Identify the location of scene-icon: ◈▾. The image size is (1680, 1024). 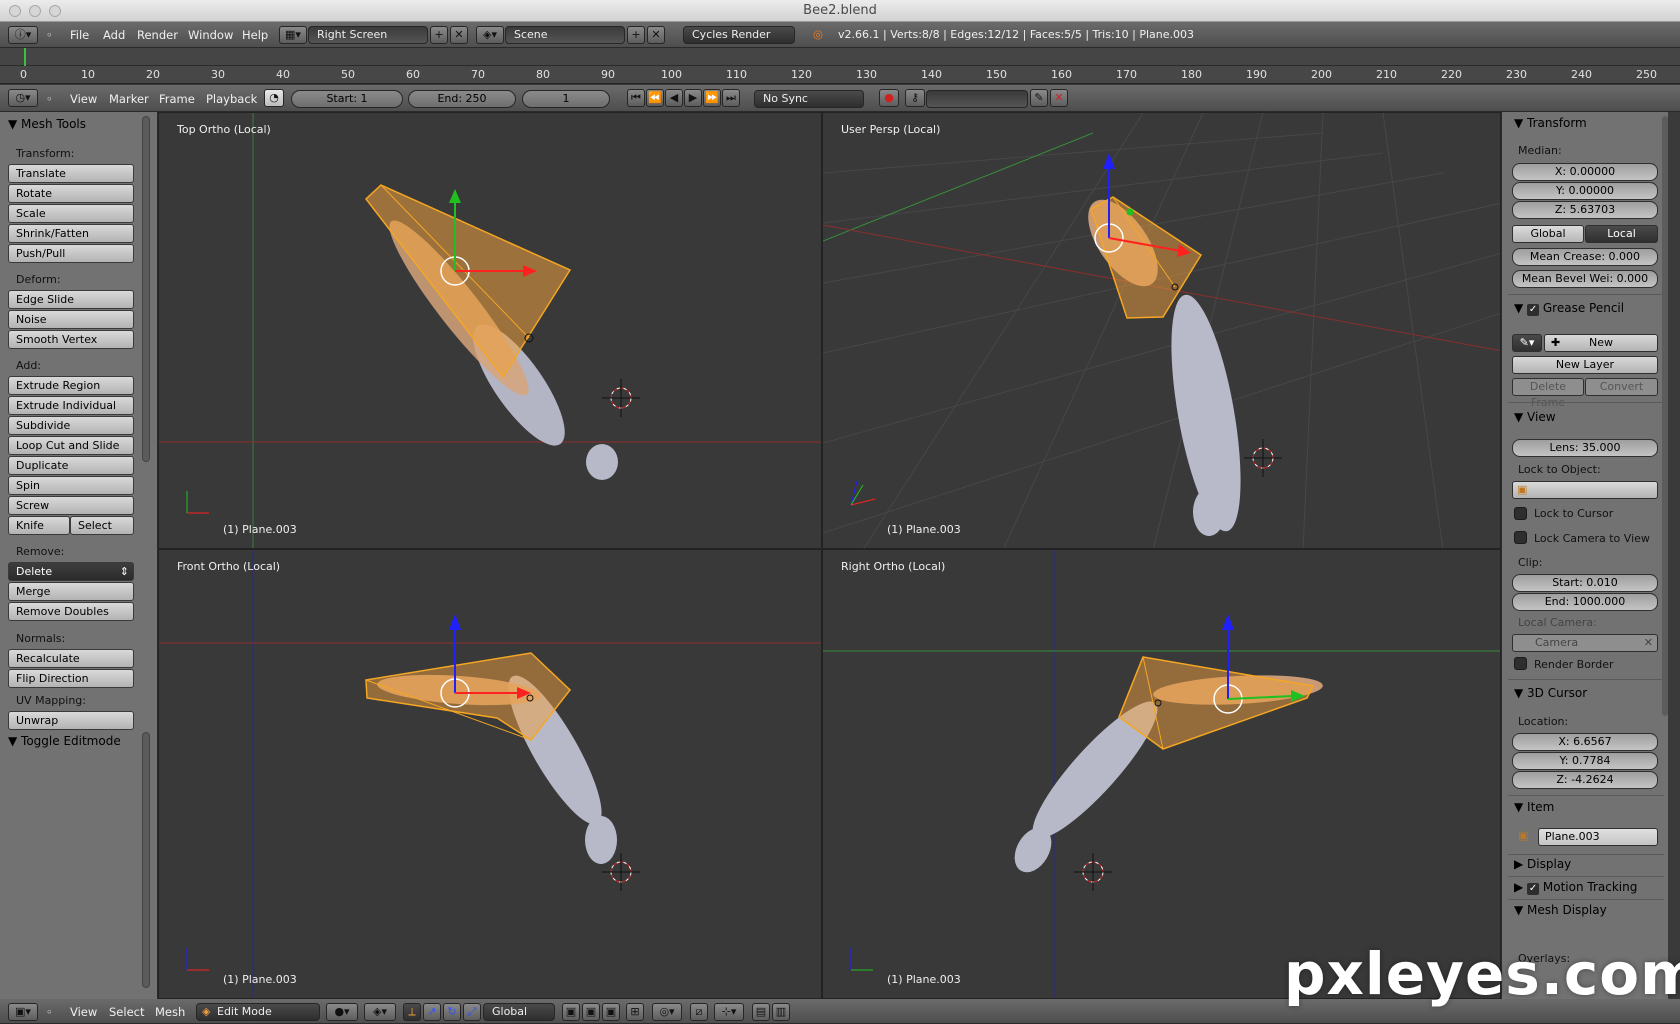
(490, 35).